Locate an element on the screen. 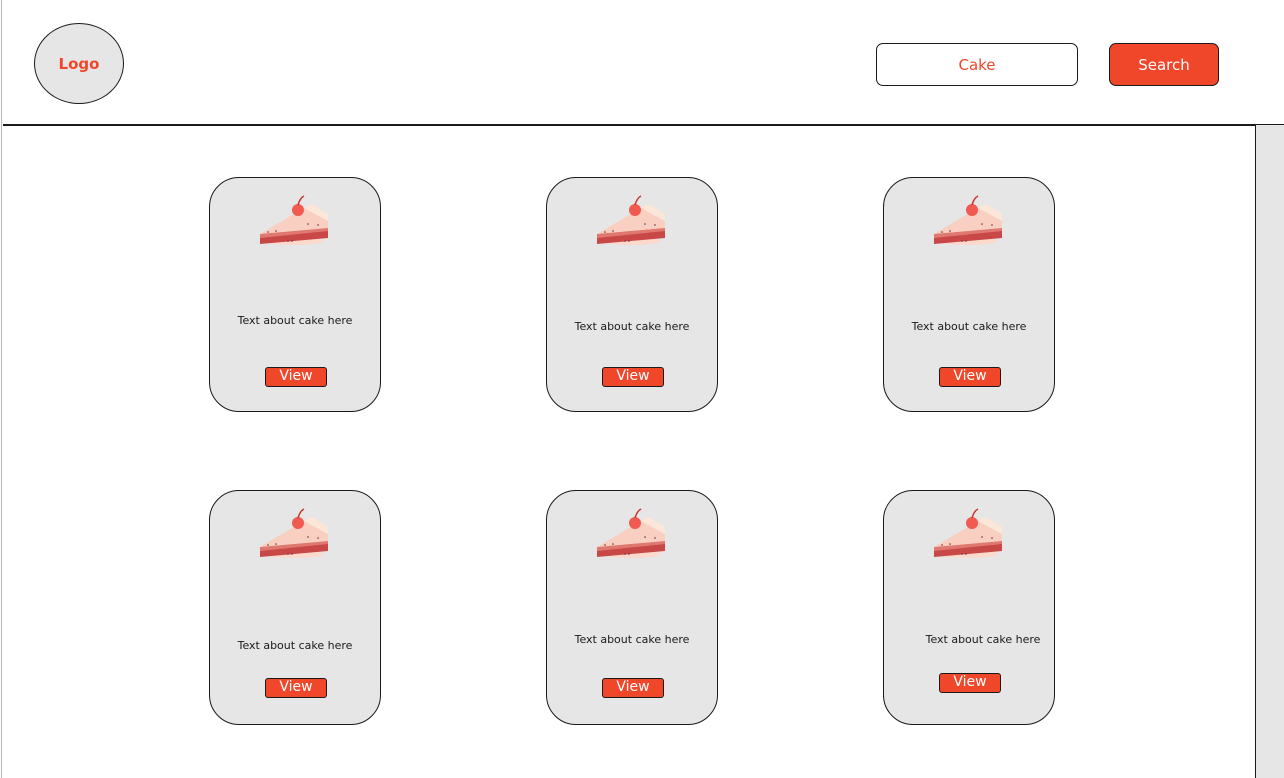  search-input is located at coordinates (977, 64).